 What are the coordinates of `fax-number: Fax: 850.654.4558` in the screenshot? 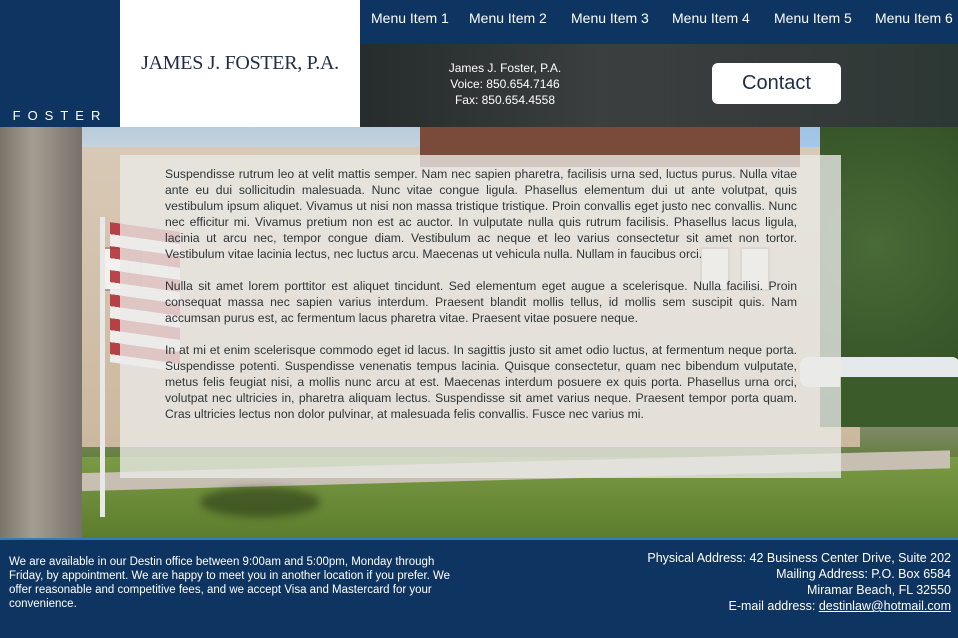 It's located at (505, 100).